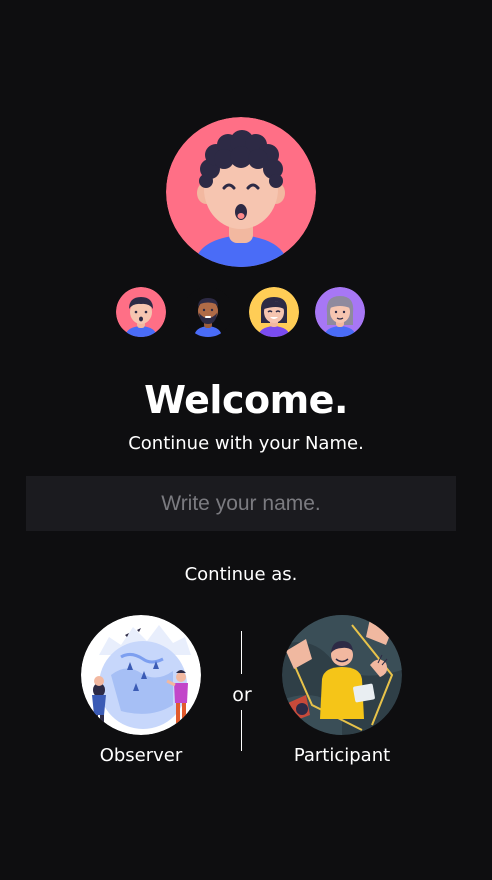 The width and height of the screenshot is (492, 880). What do you see at coordinates (246, 443) in the screenshot?
I see `page-subtitle: Continue with your Name.` at bounding box center [246, 443].